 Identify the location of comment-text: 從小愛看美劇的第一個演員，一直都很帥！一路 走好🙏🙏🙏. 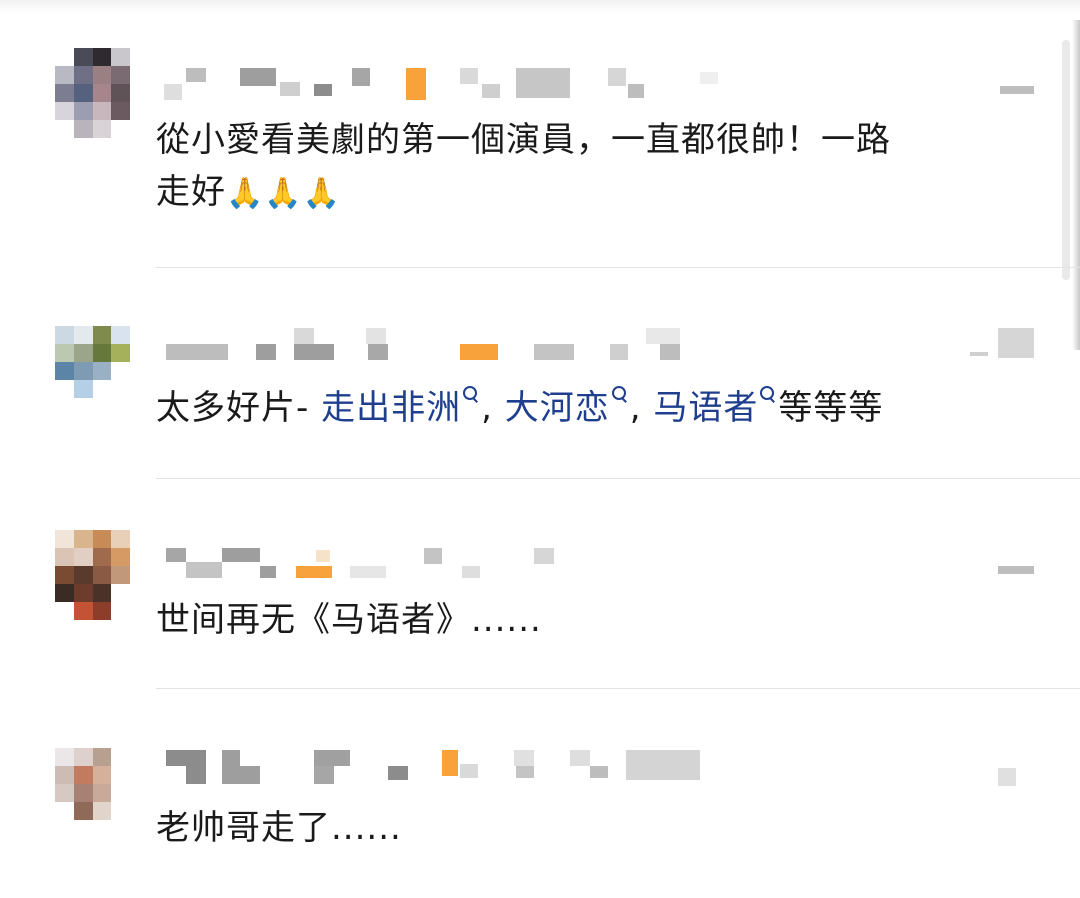
(601, 167).